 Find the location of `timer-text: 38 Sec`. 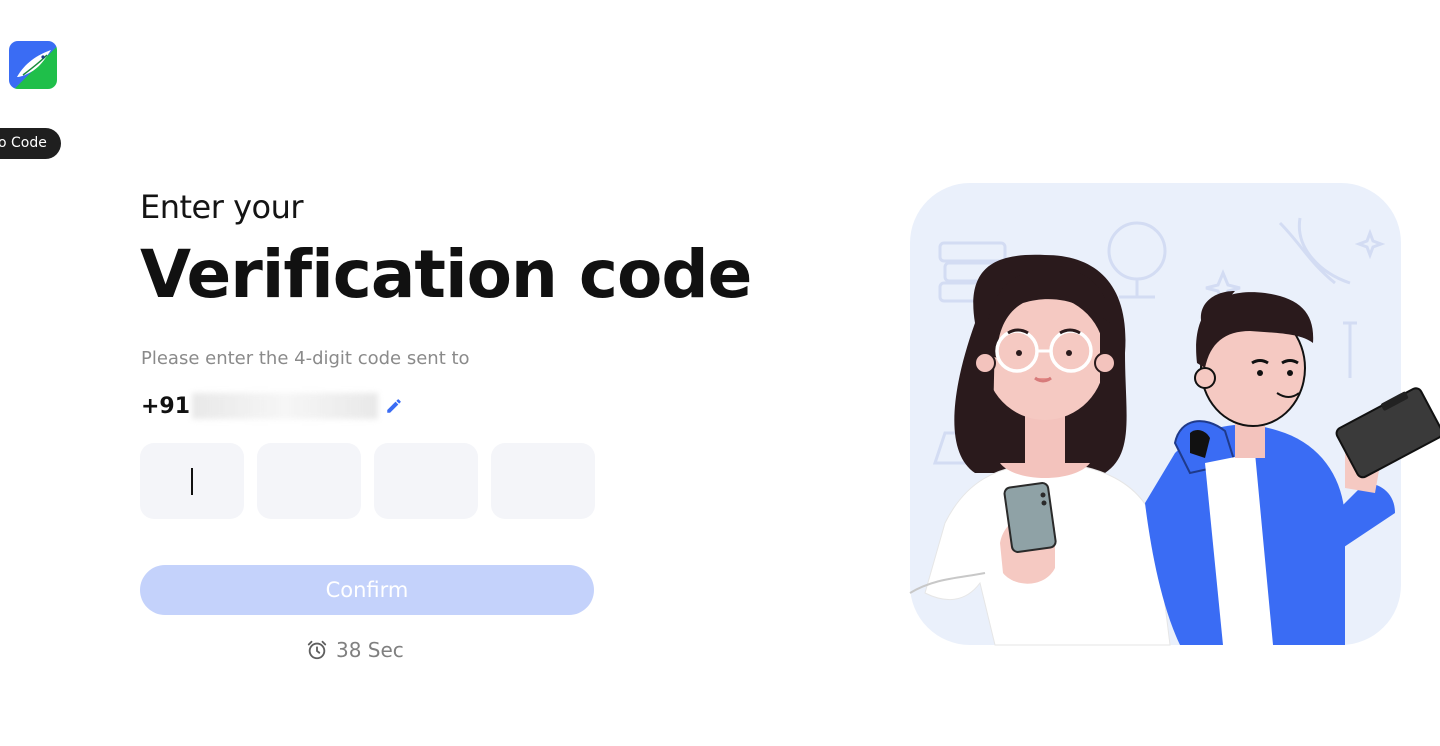

timer-text: 38 Sec is located at coordinates (370, 650).